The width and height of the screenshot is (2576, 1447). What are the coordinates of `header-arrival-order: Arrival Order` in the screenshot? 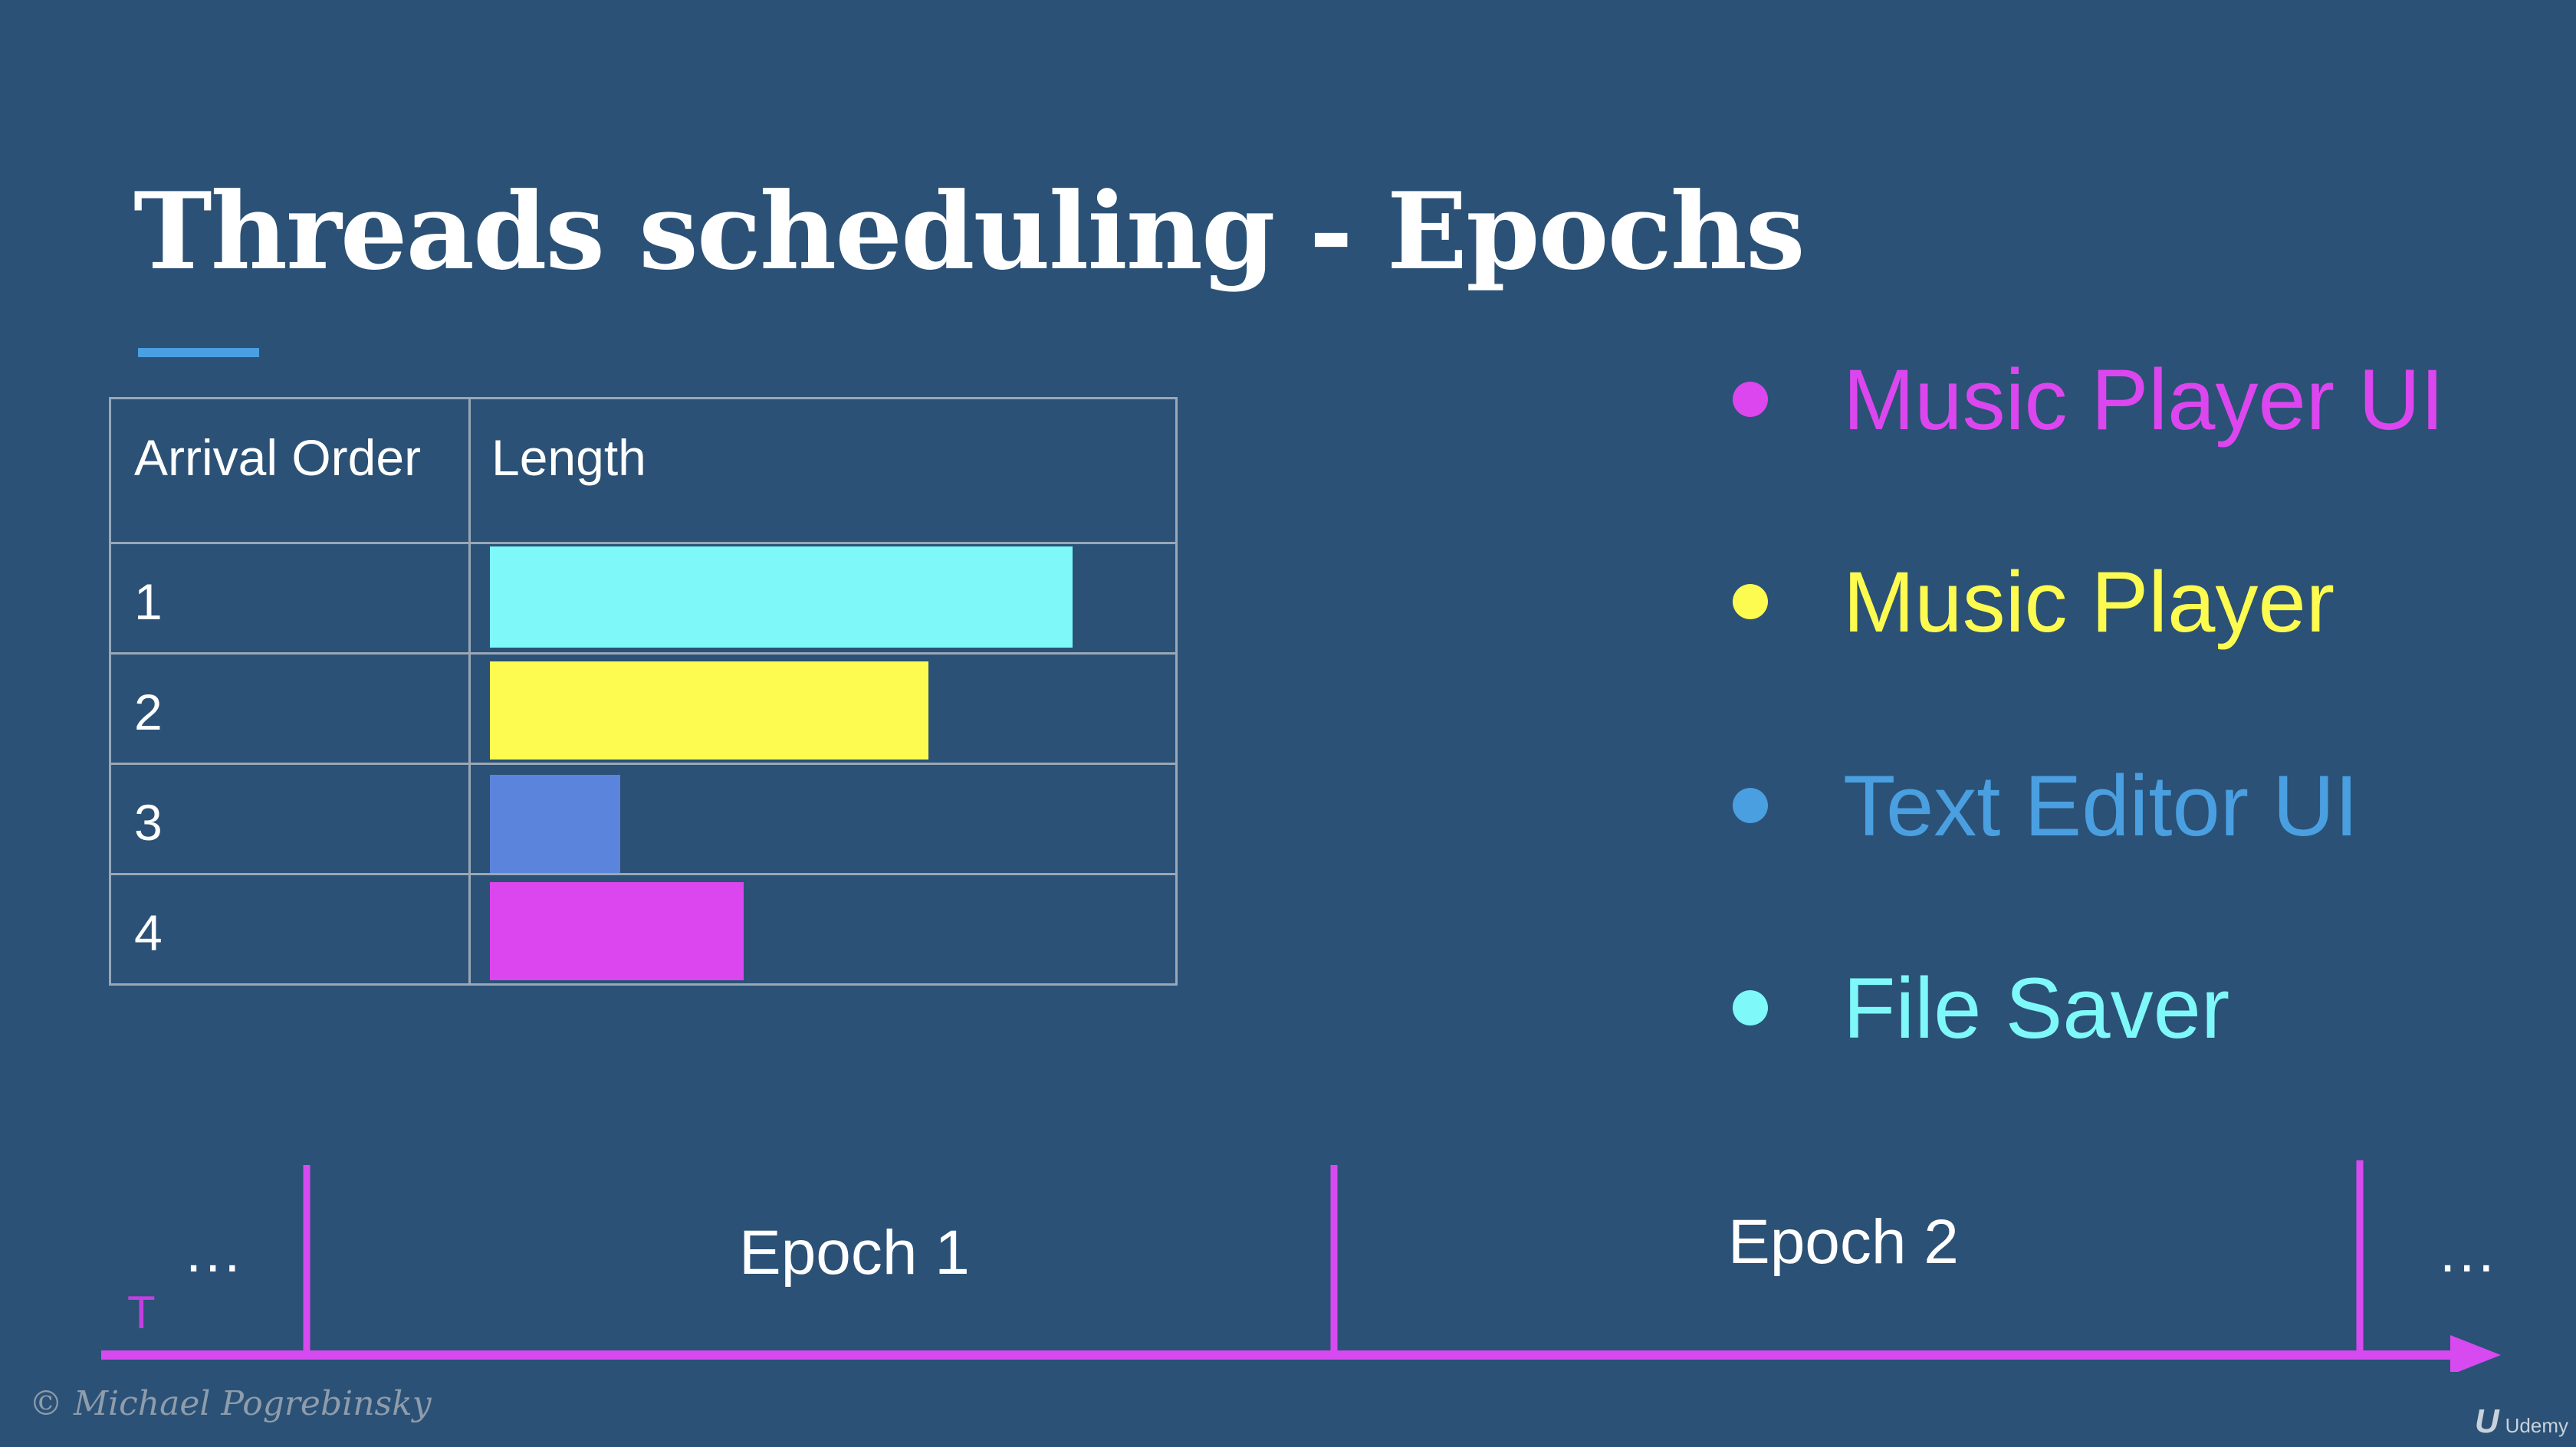 It's located at (278, 457).